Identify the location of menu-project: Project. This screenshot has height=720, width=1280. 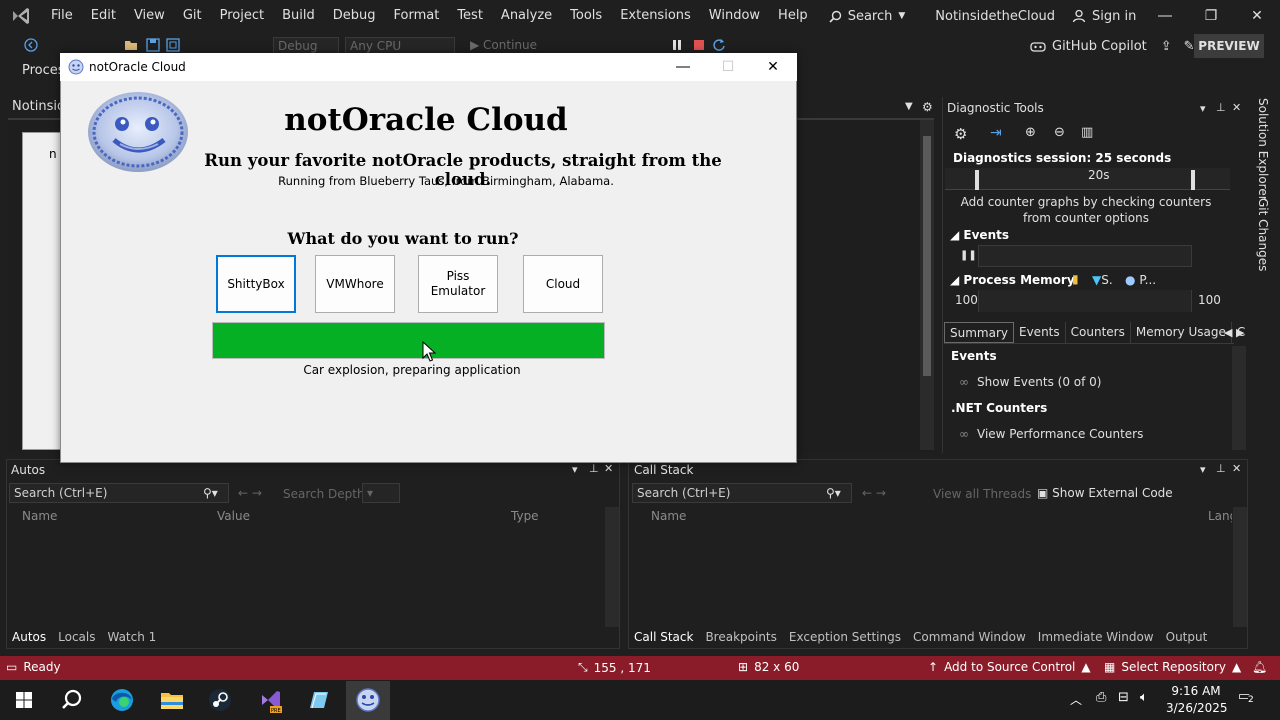
(242, 16).